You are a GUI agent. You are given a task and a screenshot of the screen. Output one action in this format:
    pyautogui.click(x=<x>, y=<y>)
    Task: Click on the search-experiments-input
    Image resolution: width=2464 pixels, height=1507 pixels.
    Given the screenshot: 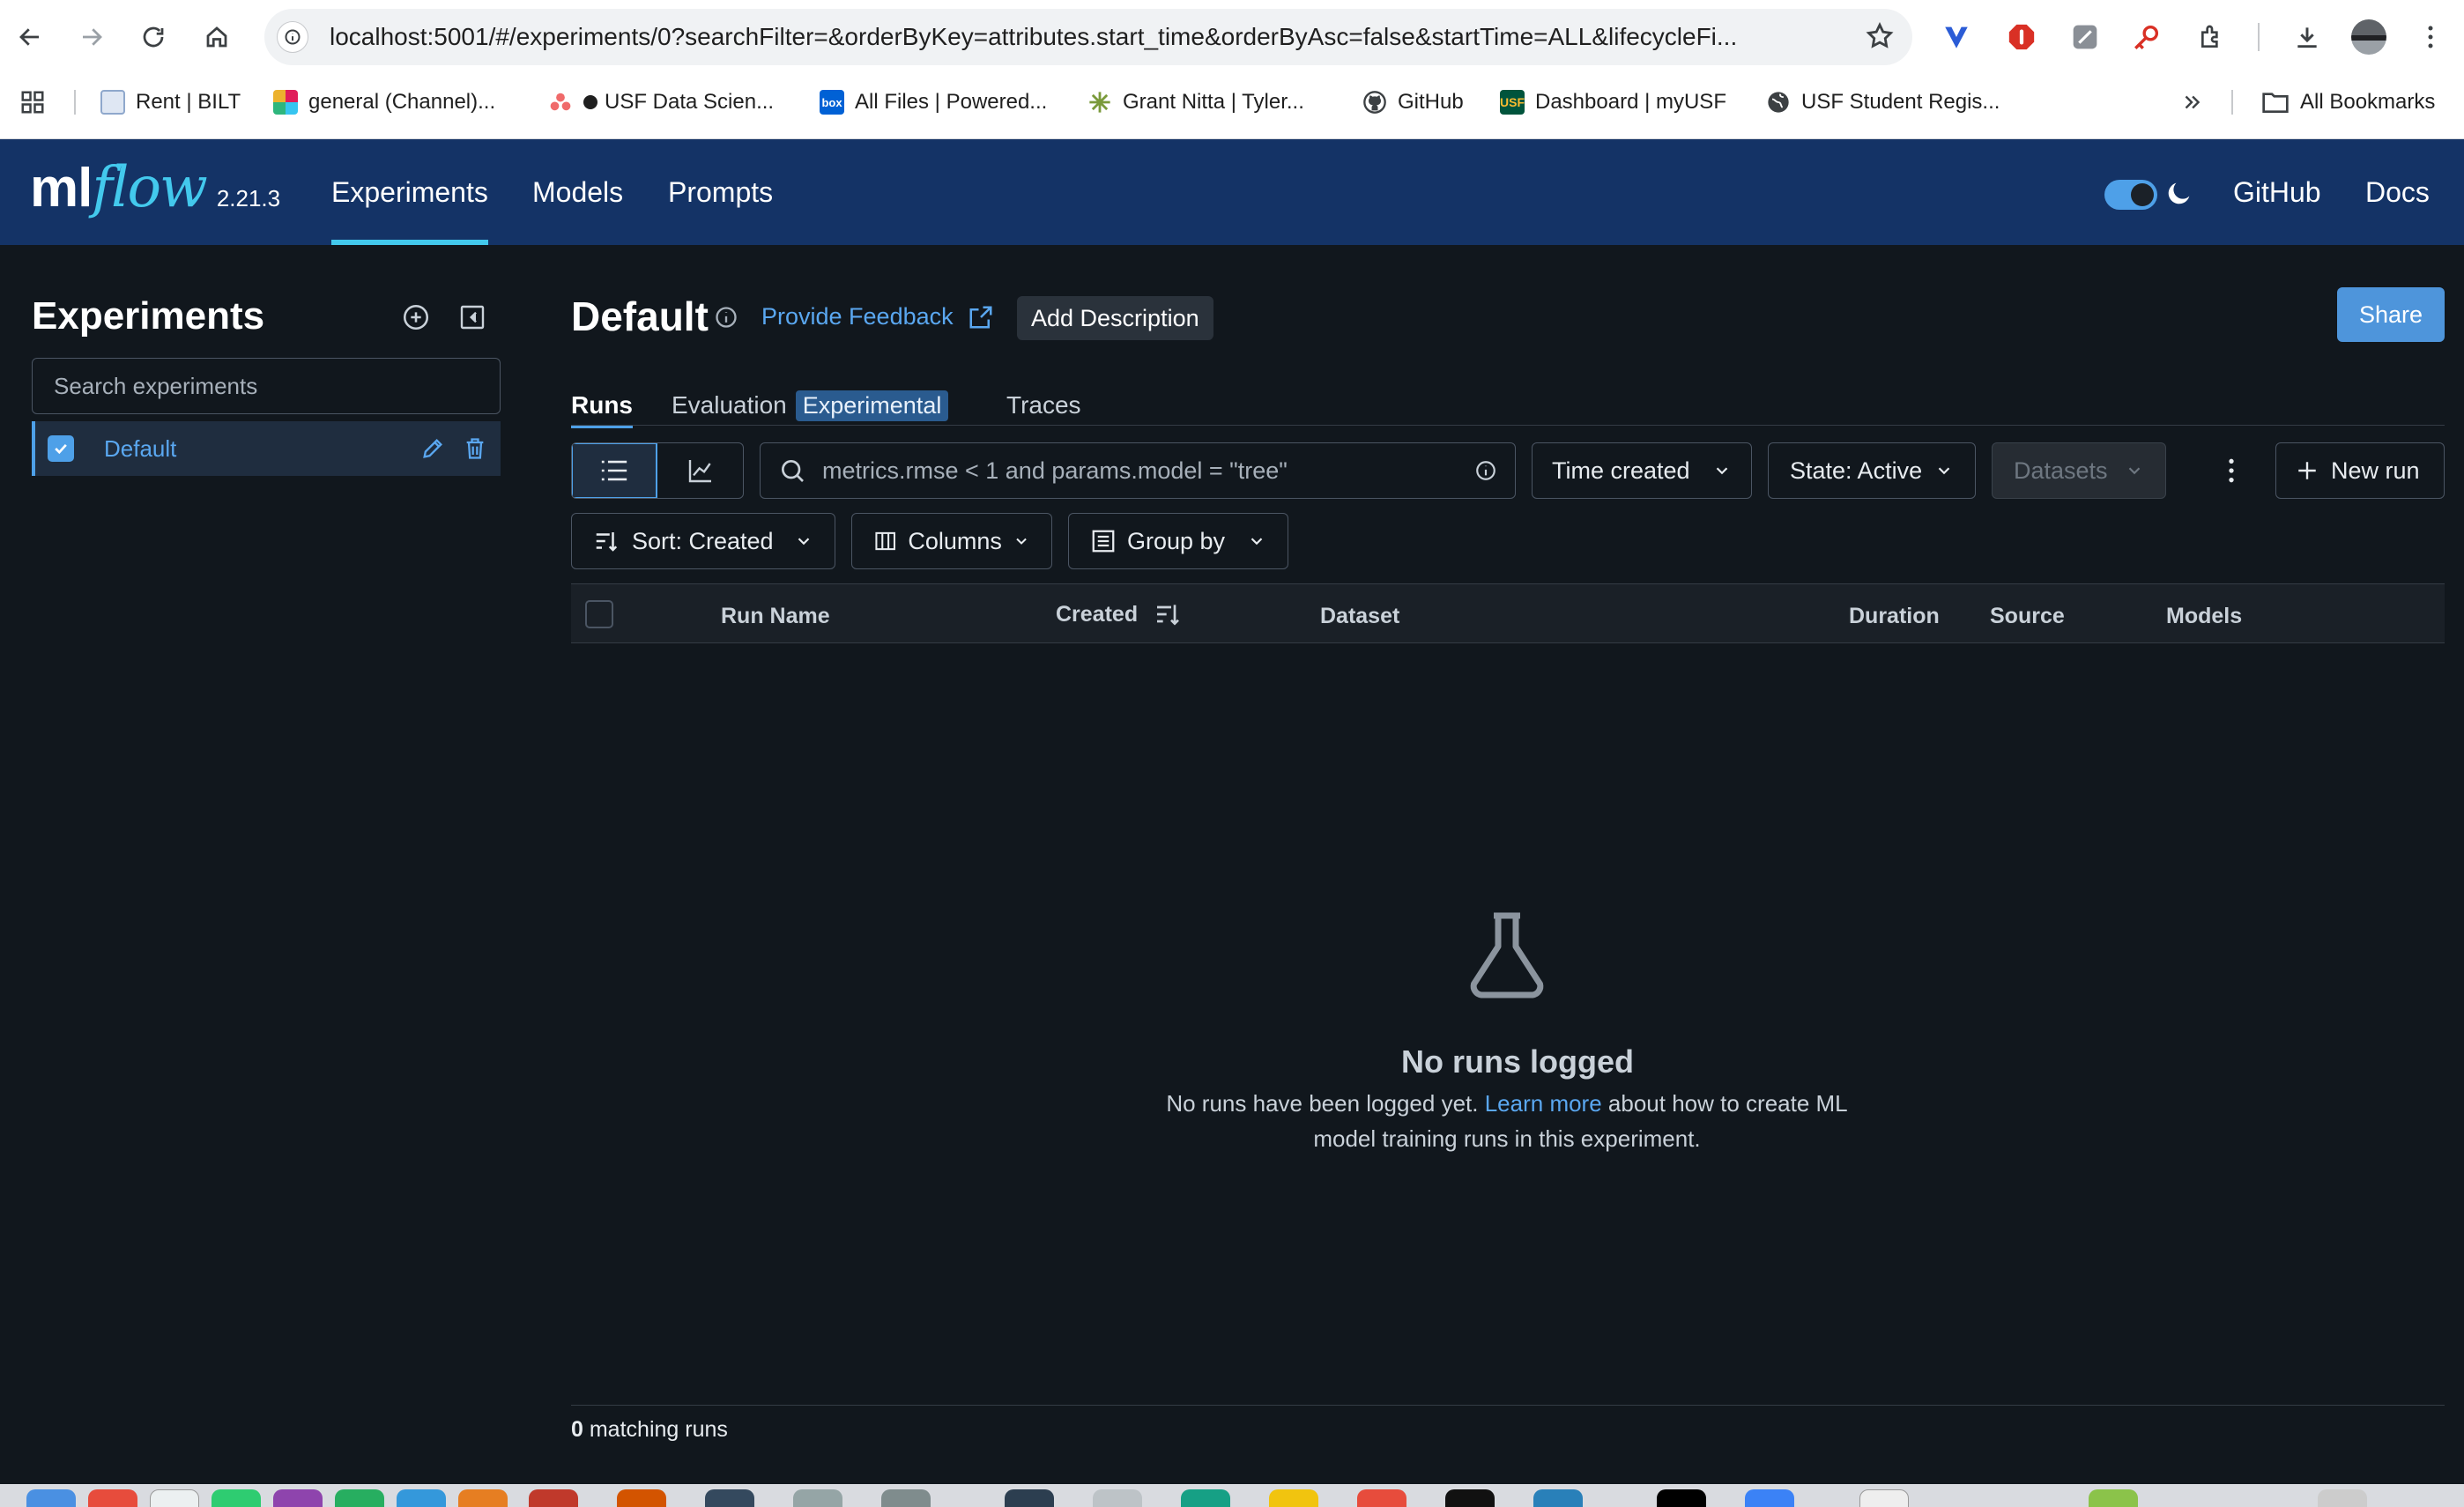 What is the action you would take?
    pyautogui.click(x=266, y=386)
    